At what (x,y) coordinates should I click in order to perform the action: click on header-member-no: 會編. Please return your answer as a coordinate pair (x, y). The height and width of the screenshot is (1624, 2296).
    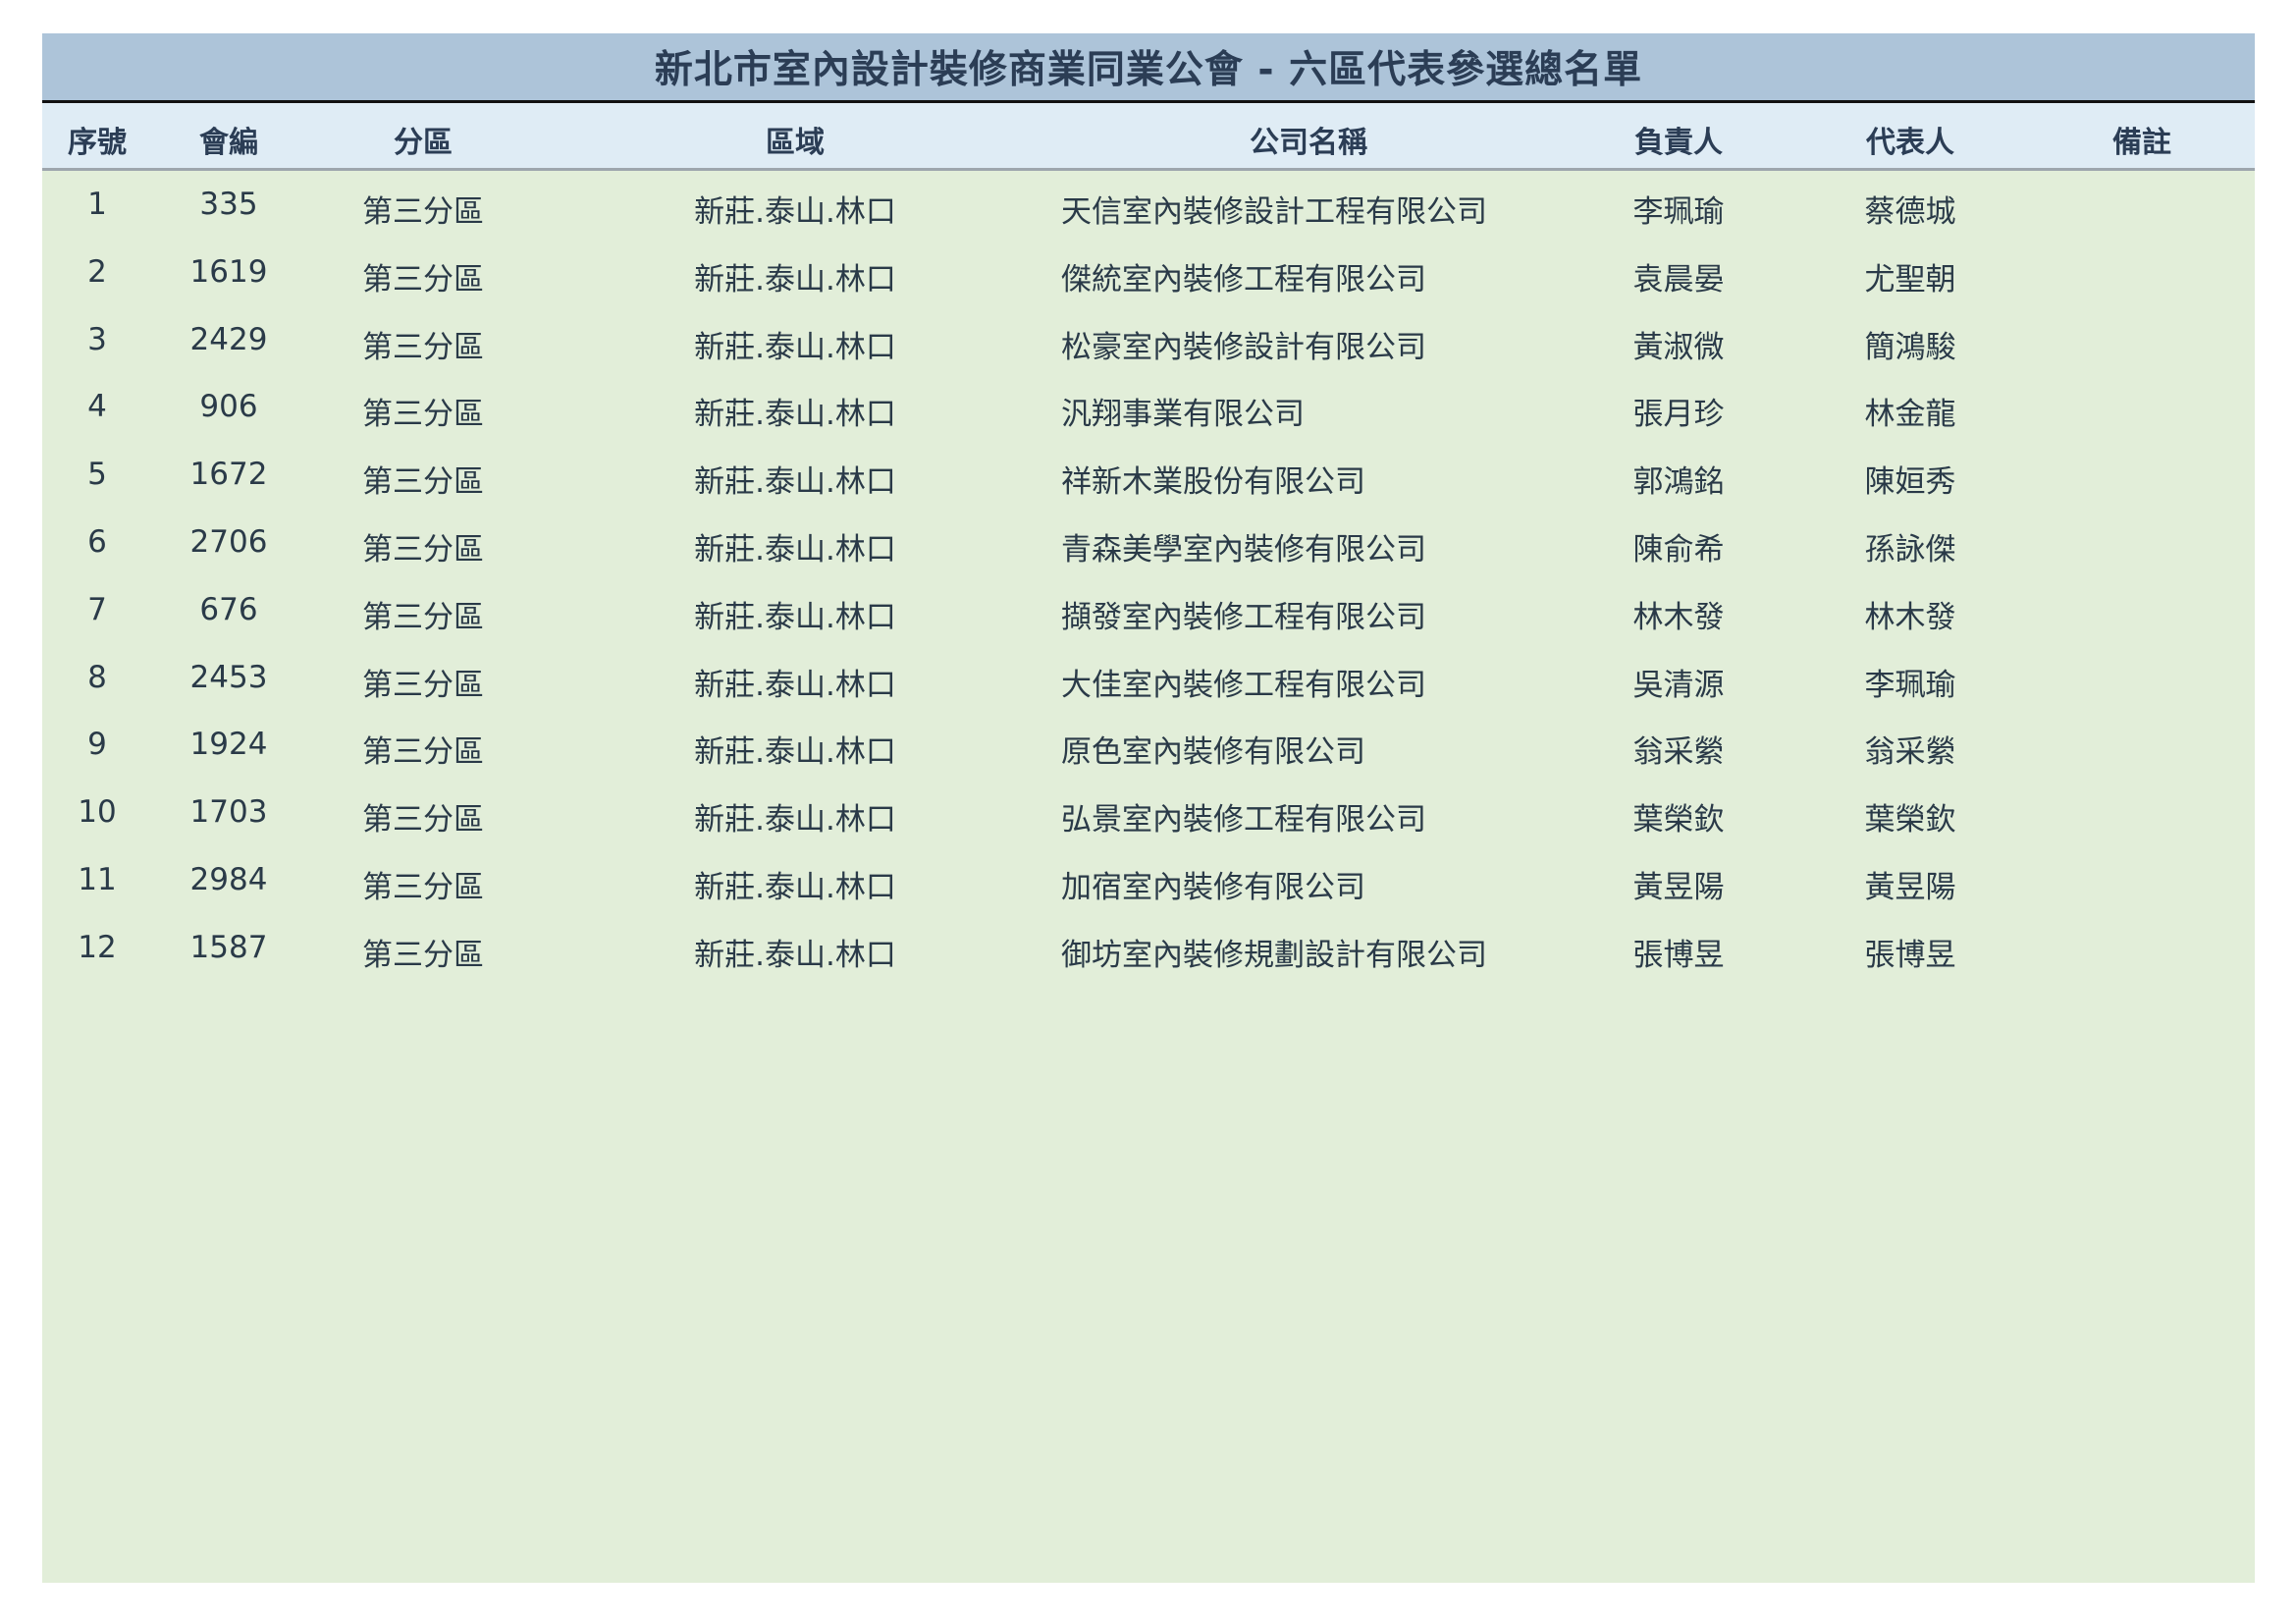
    Looking at the image, I should click on (228, 143).